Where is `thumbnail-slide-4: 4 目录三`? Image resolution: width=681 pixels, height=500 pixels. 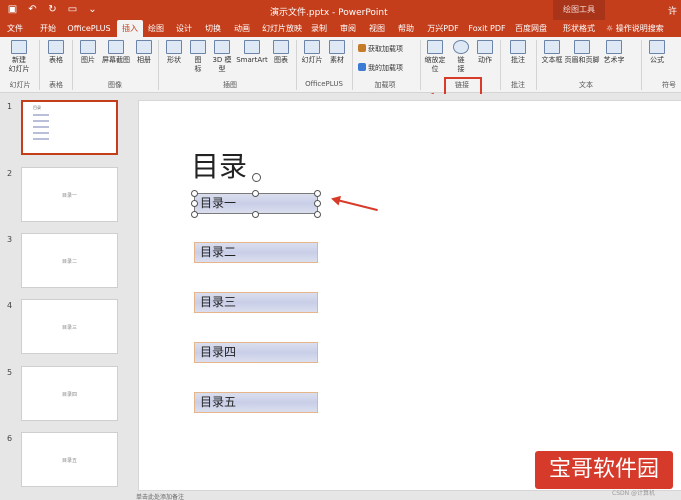 thumbnail-slide-4: 4 目录三 is located at coordinates (64, 328).